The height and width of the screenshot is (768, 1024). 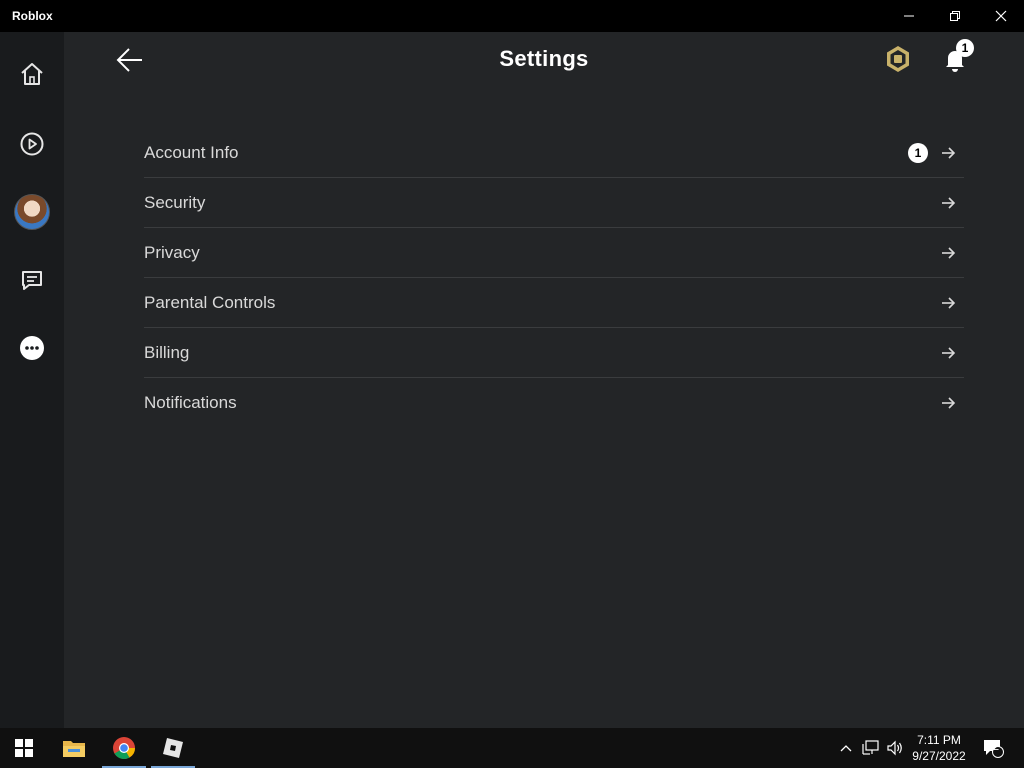 I want to click on home-icon, so click(x=32, y=74).